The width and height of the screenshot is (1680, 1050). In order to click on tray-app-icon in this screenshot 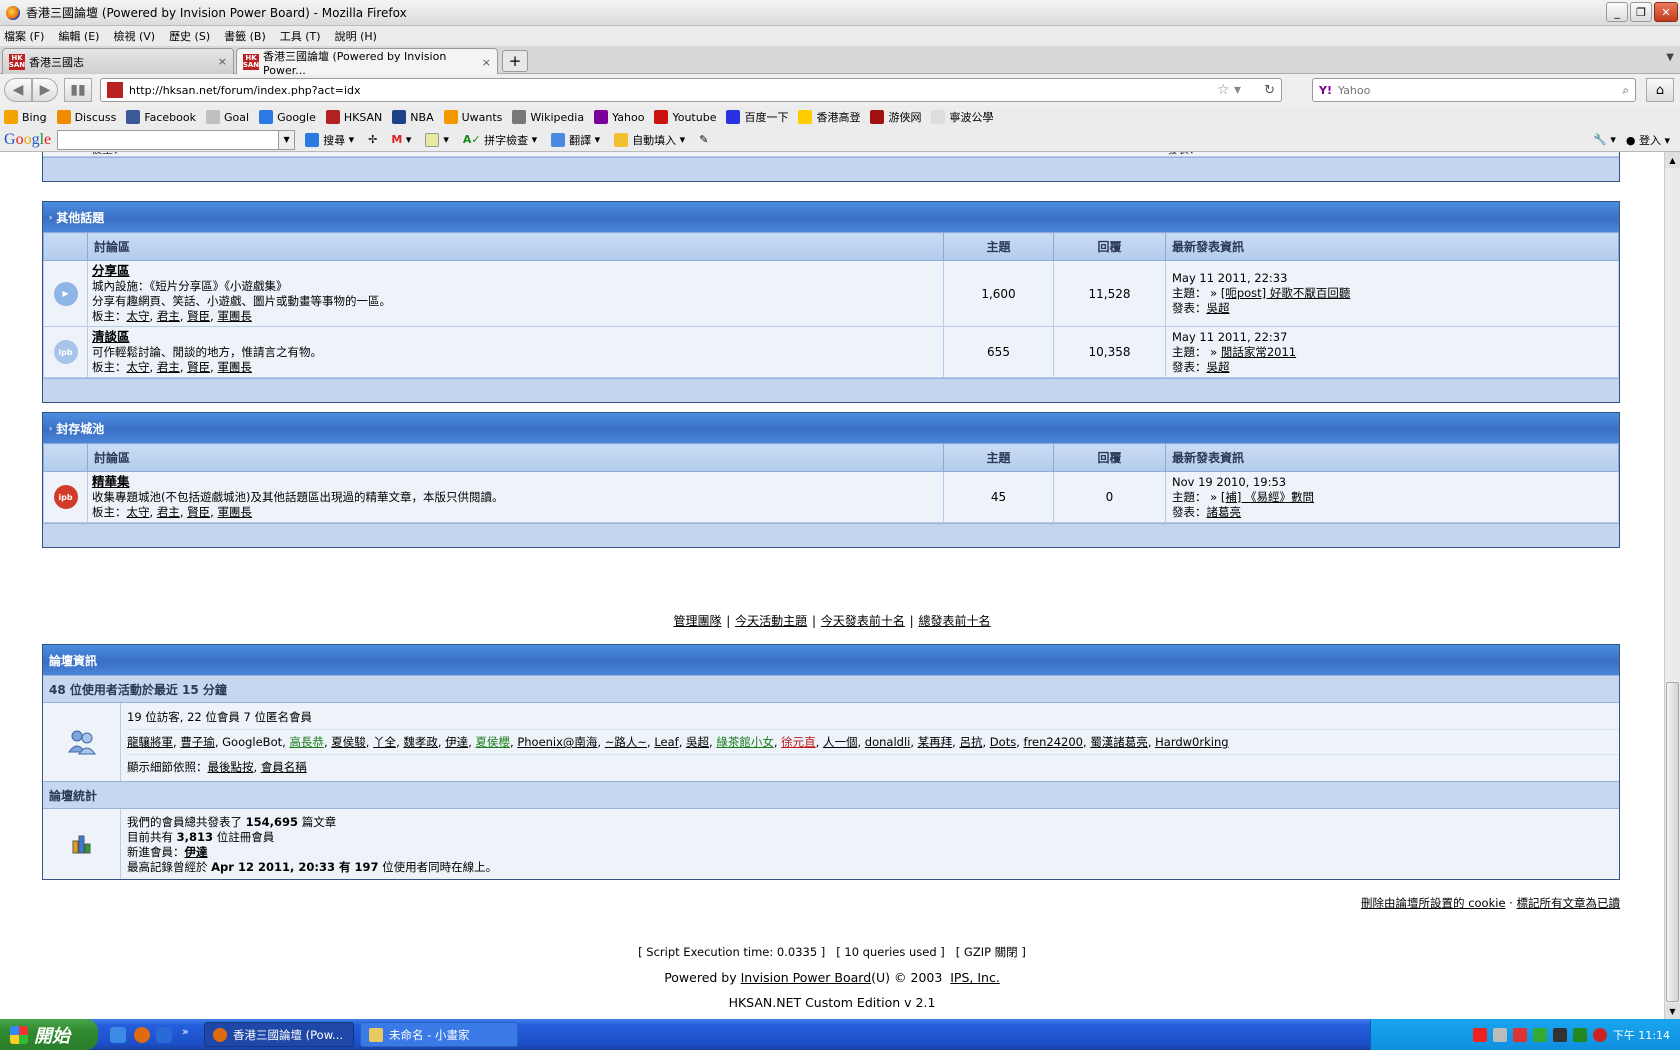, I will do `click(1559, 1034)`.